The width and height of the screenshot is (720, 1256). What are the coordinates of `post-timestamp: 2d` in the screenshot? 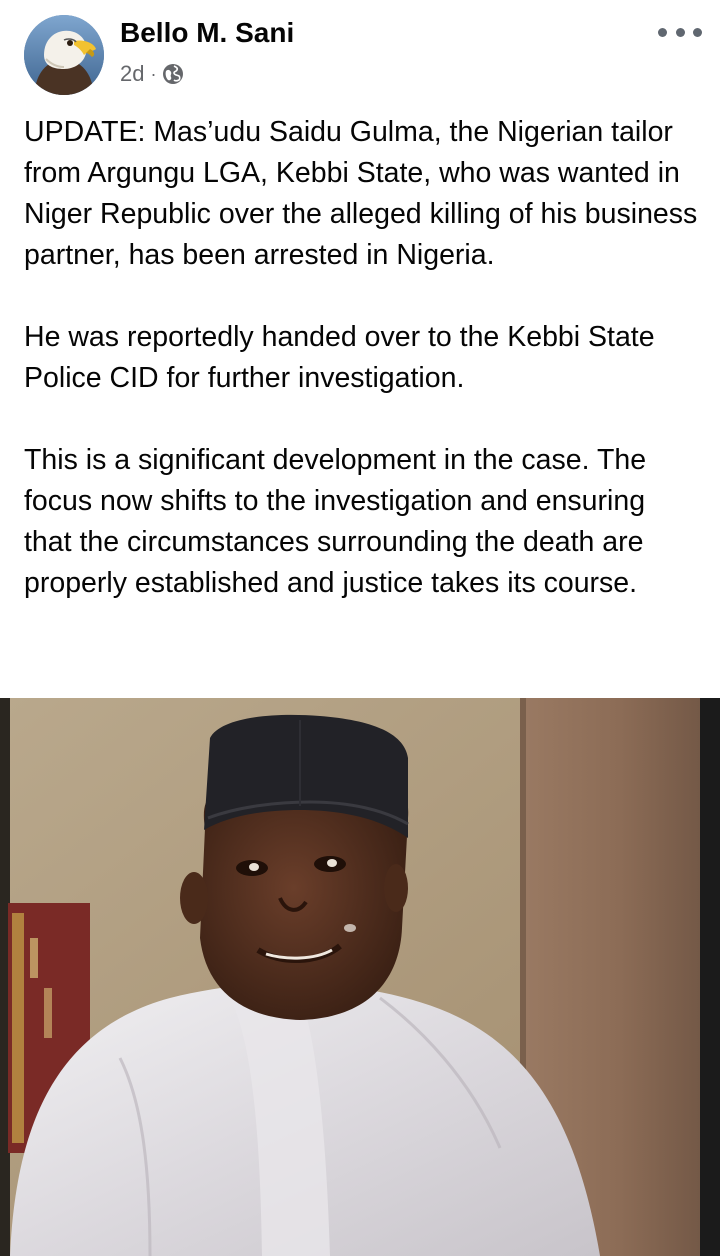 It's located at (132, 74).